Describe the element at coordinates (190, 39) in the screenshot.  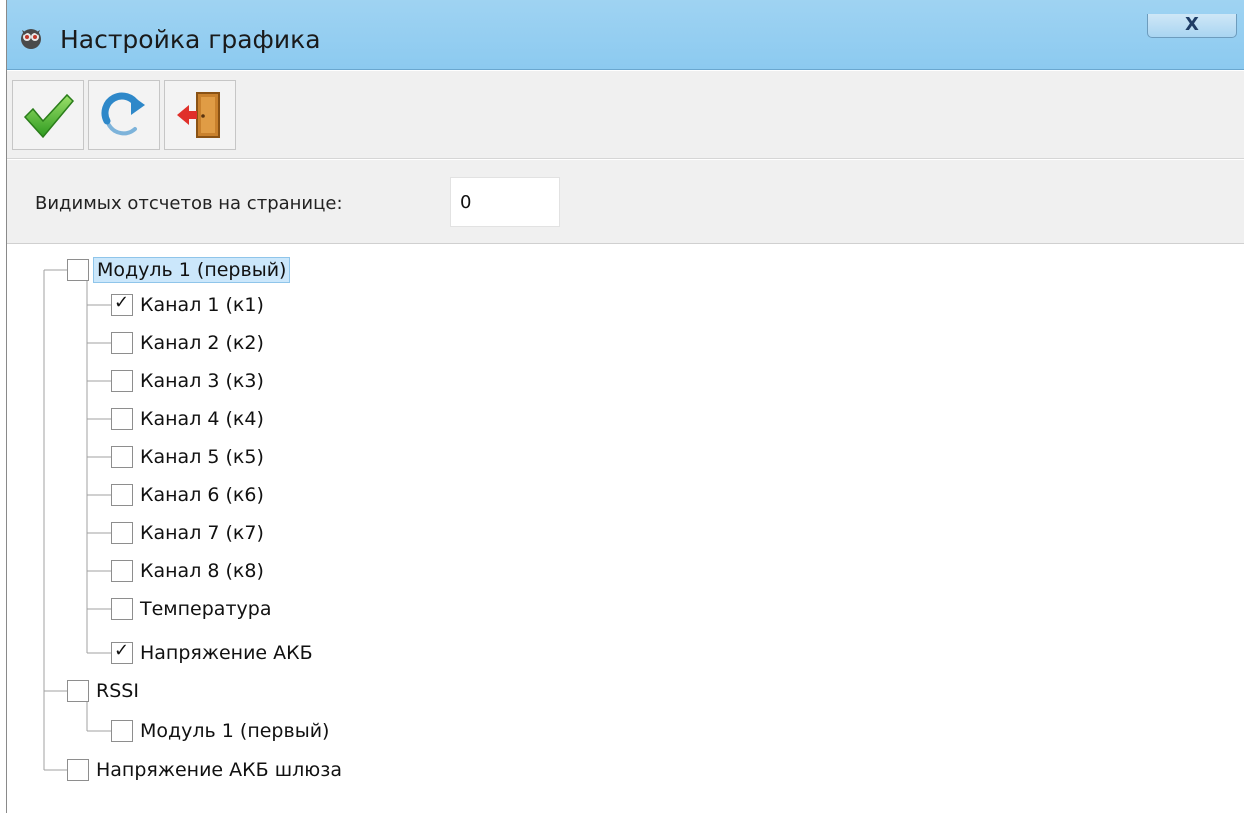
I see `window-title: Настройка графика` at that location.